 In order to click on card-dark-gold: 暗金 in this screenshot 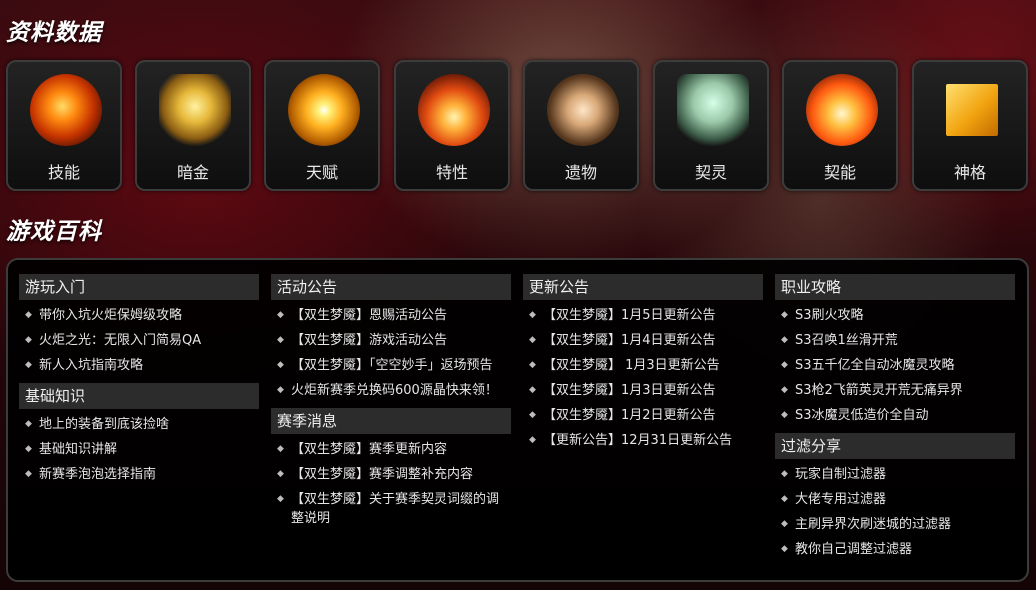, I will do `click(193, 125)`.